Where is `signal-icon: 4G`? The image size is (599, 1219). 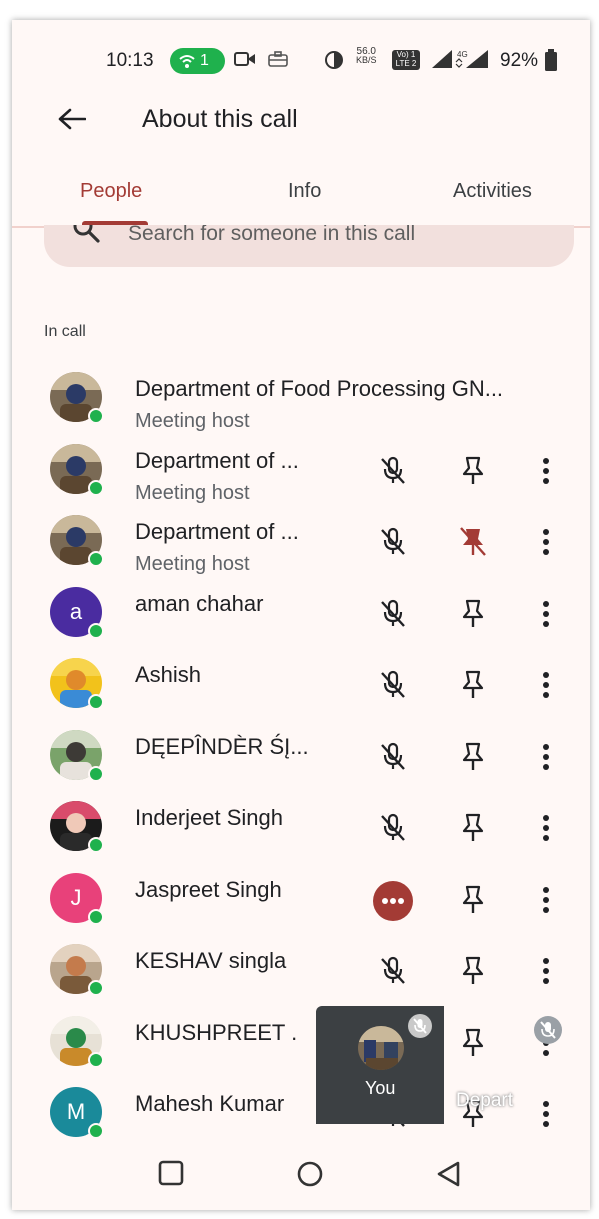
signal-icon: 4G is located at coordinates (460, 59).